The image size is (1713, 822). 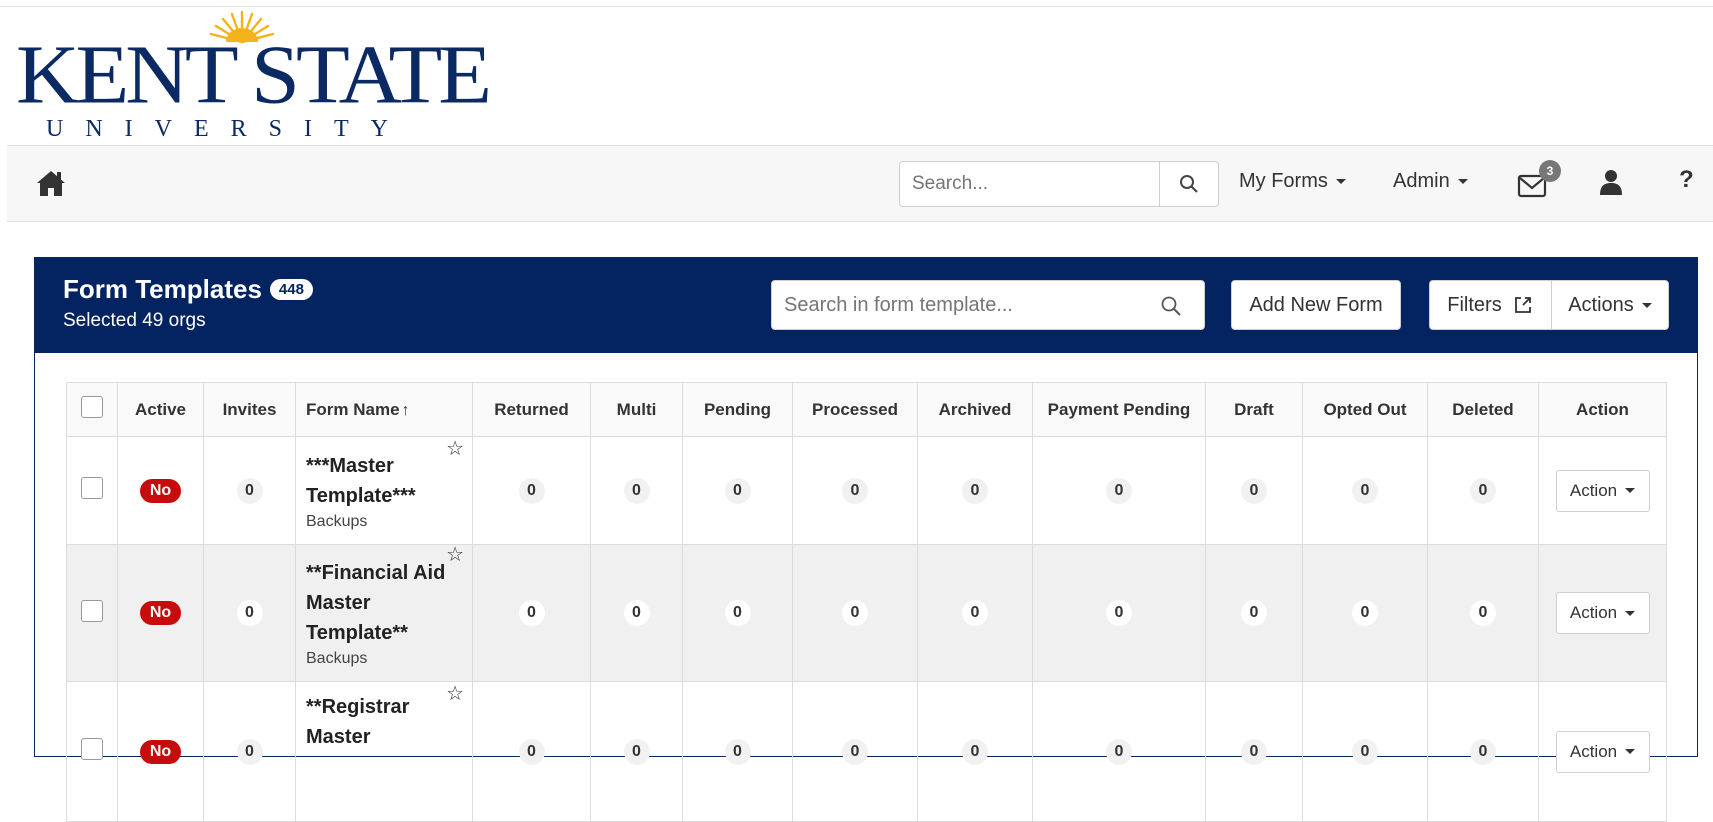 I want to click on actions-label: Actions, so click(x=1601, y=304).